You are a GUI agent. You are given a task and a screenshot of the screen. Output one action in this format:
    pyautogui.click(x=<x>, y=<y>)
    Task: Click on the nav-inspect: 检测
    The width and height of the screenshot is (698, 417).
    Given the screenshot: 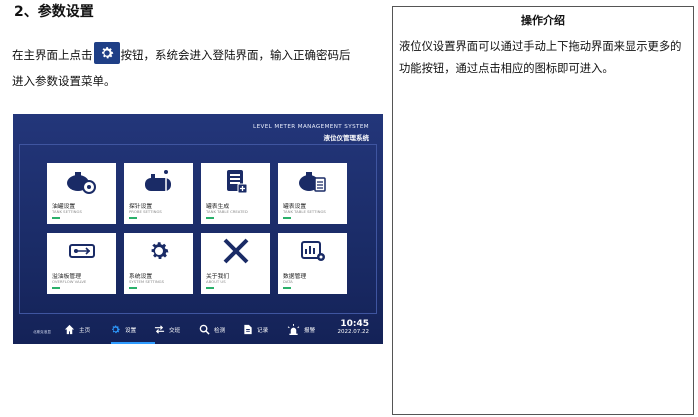 What is the action you would take?
    pyautogui.click(x=212, y=329)
    